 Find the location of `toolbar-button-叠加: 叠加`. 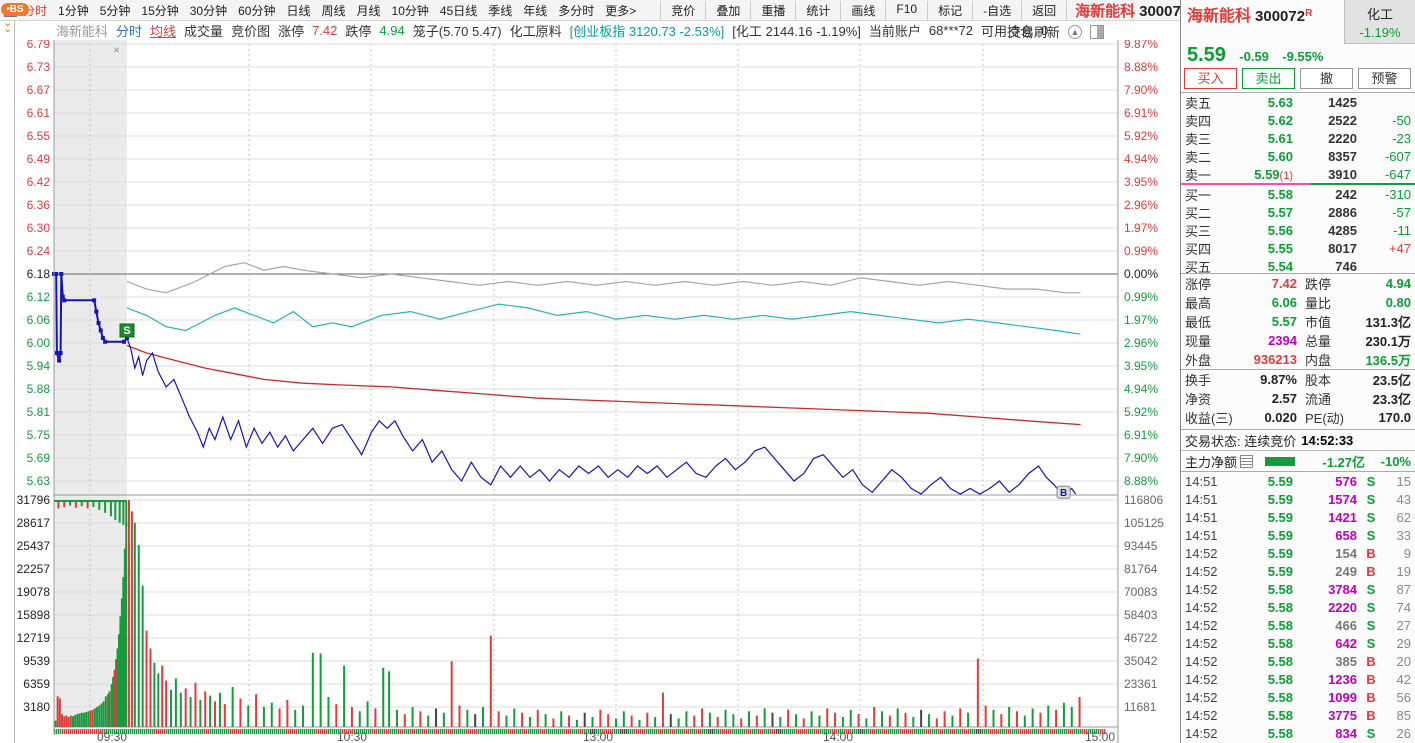

toolbar-button-叠加: 叠加 is located at coordinates (727, 10).